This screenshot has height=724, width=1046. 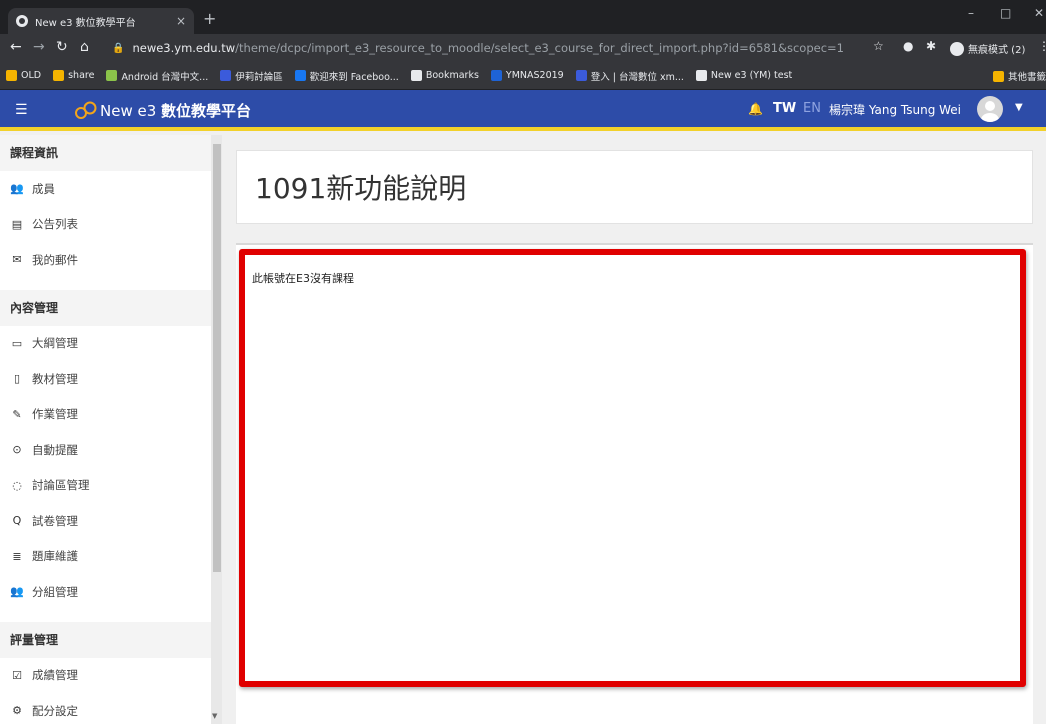 What do you see at coordinates (997, 50) in the screenshot?
I see `incognito-label: 無痕模式 (2)` at bounding box center [997, 50].